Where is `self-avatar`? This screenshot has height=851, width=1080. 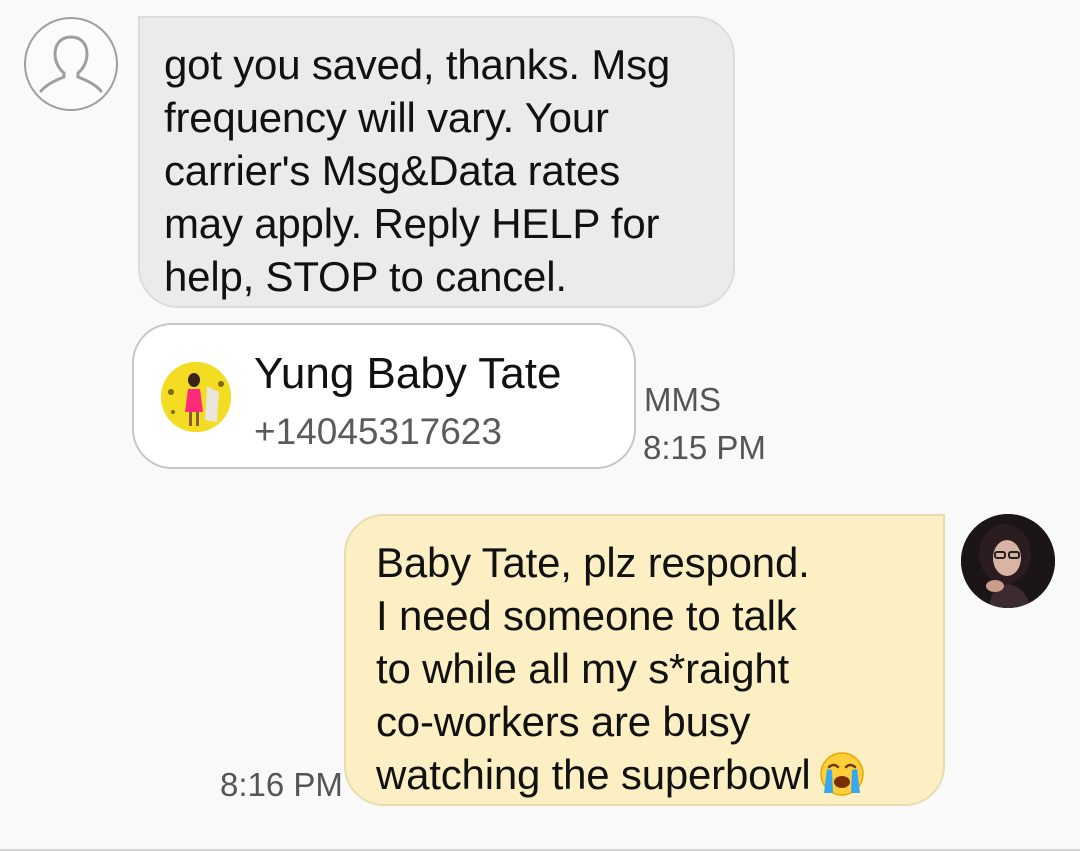 self-avatar is located at coordinates (1008, 561).